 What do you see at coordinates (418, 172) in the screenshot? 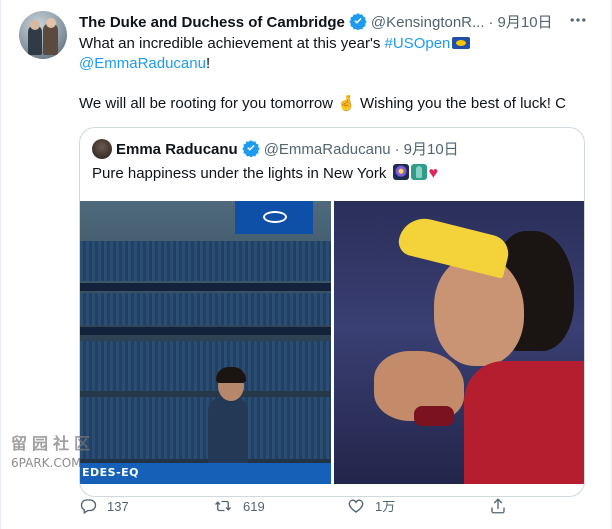
I see `statue-of-liberty-emoji-icon` at bounding box center [418, 172].